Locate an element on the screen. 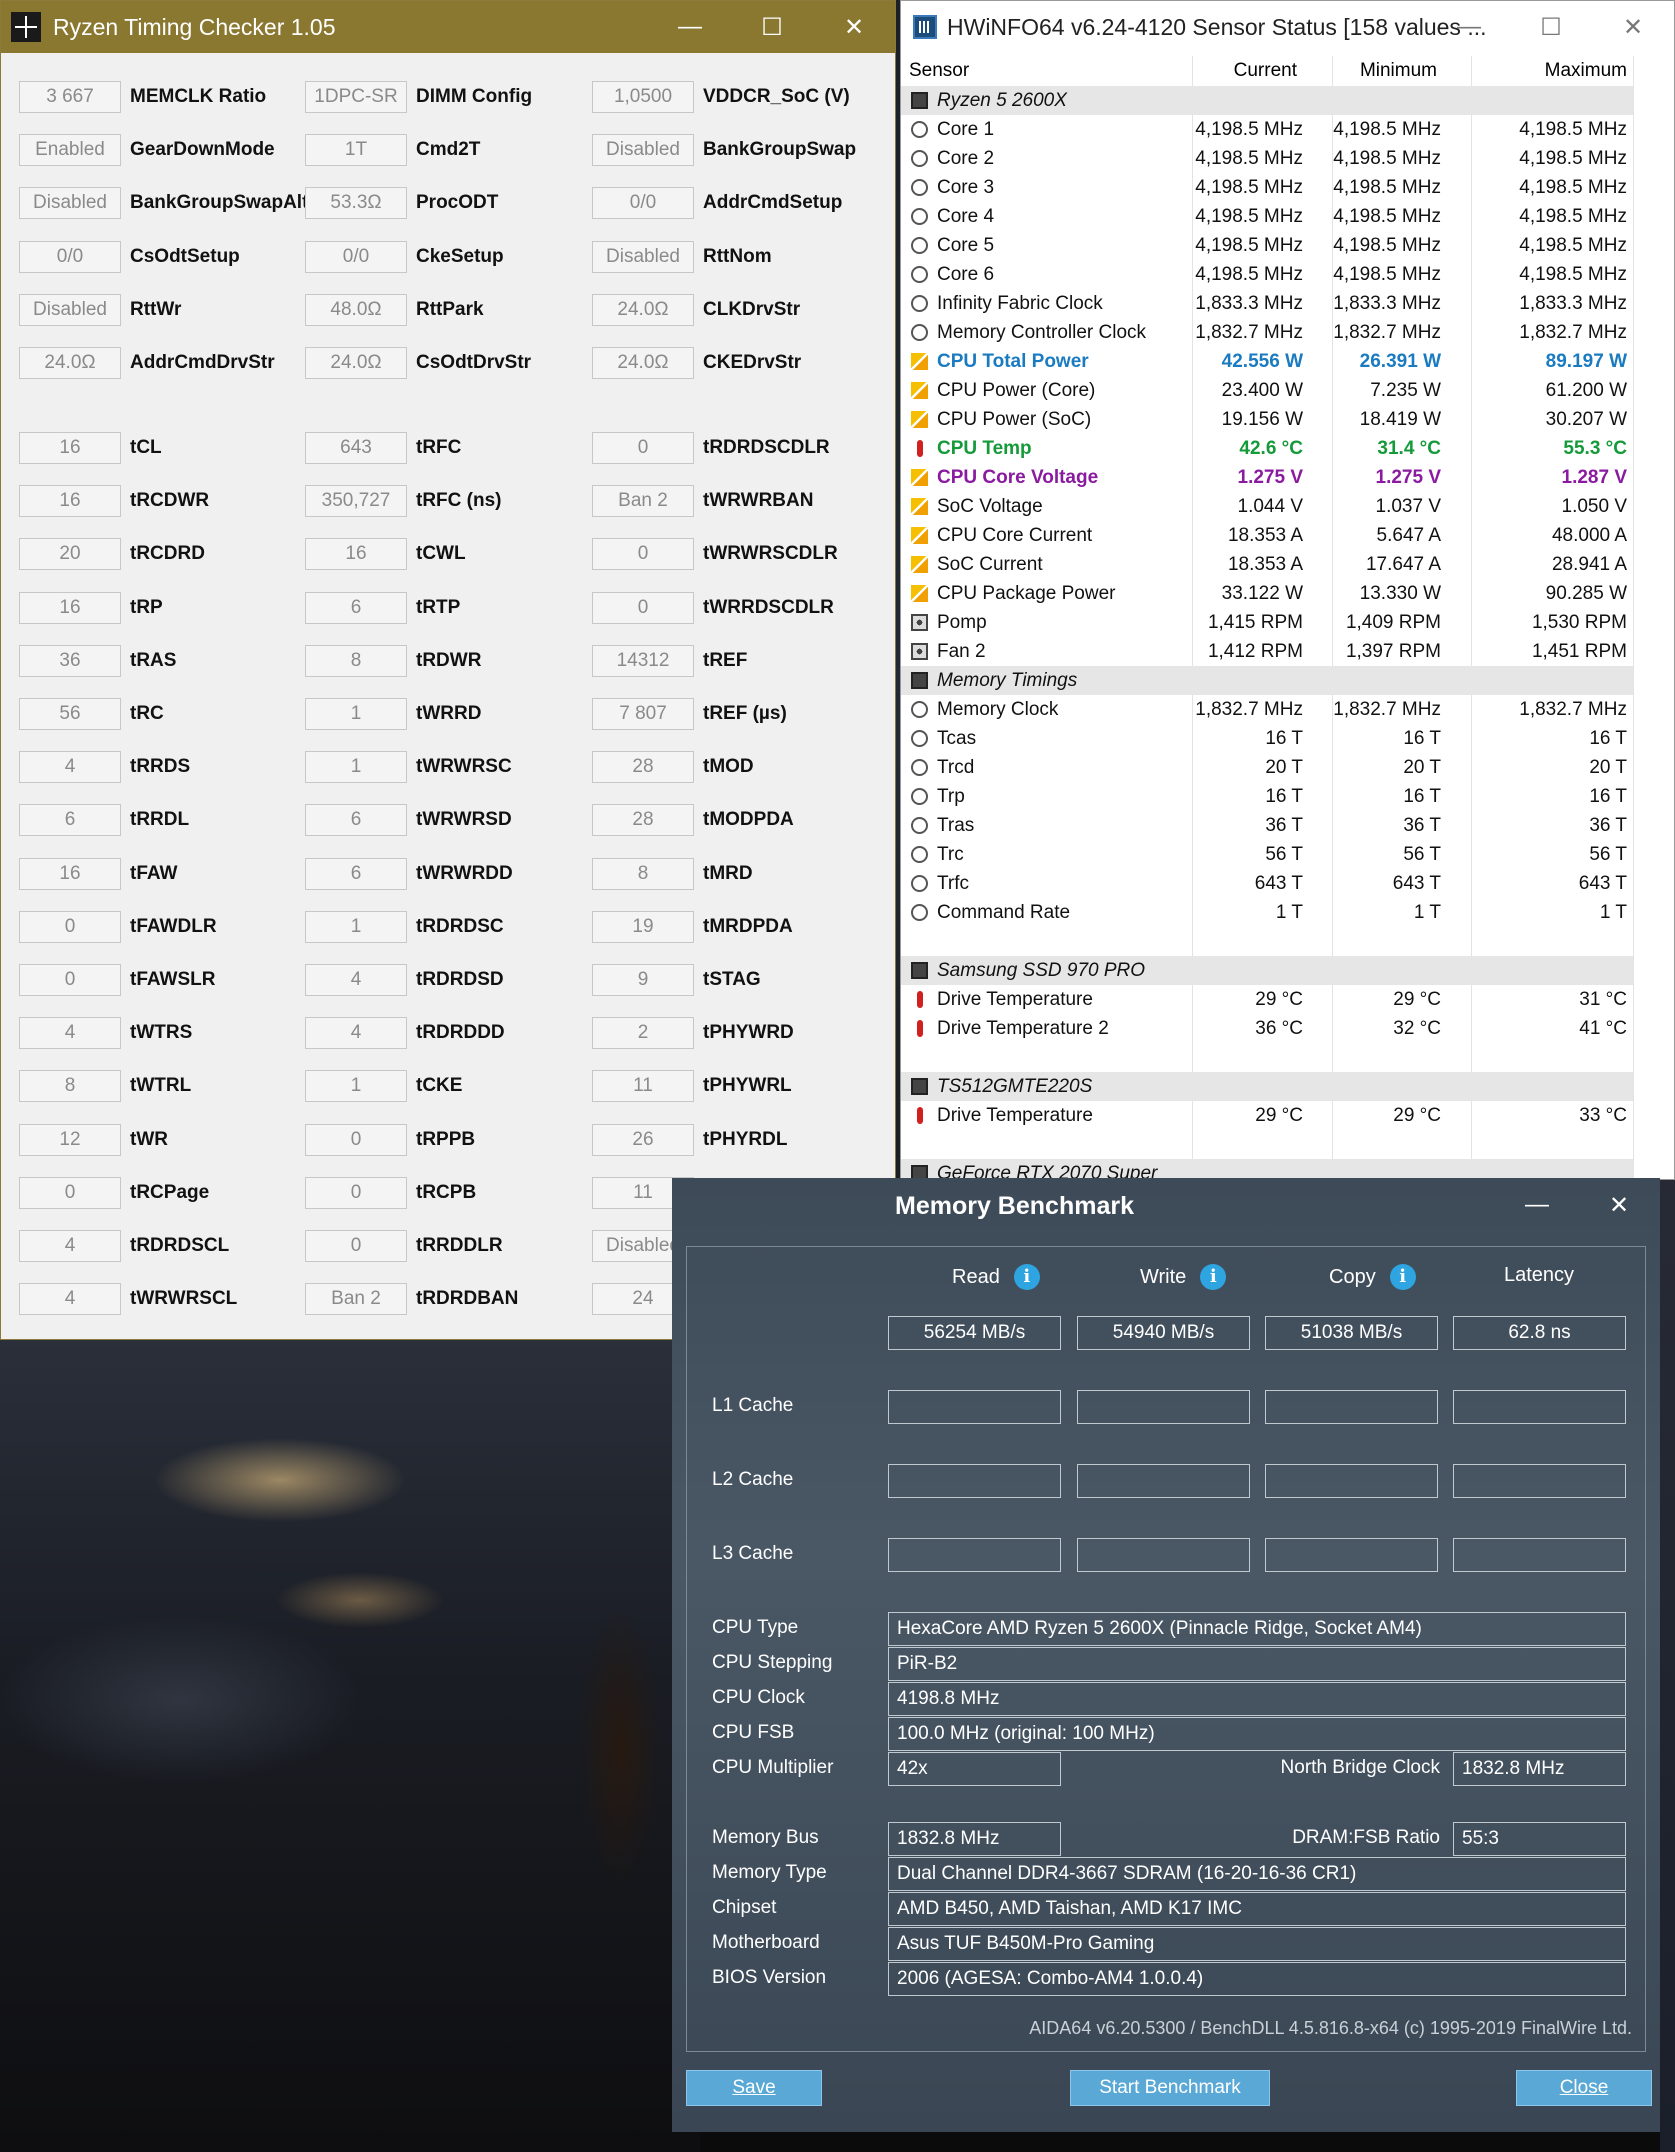 Image resolution: width=1675 pixels, height=2152 pixels. start-benchmark-button: Start Benchmark is located at coordinates (1170, 2088).